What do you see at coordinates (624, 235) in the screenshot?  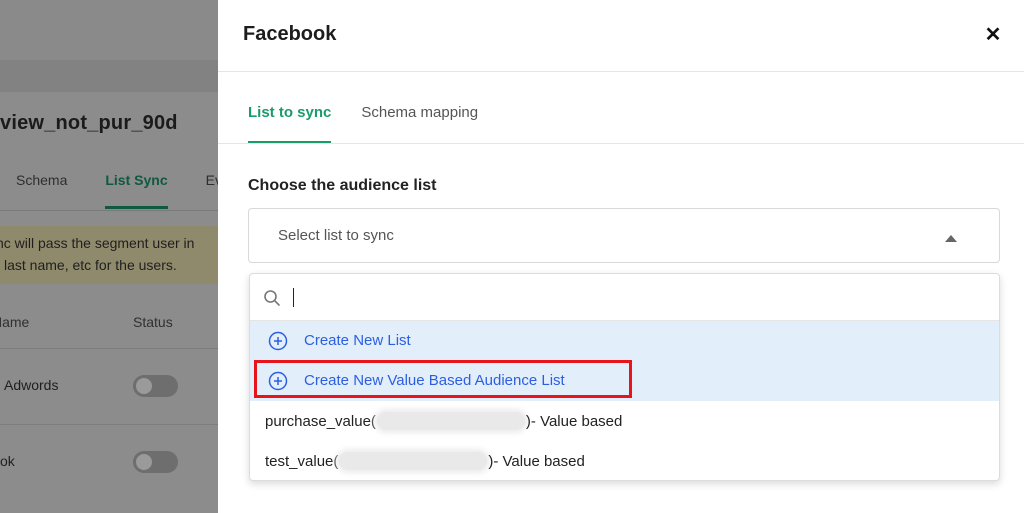 I see `audience-list-select: Select list to sync` at bounding box center [624, 235].